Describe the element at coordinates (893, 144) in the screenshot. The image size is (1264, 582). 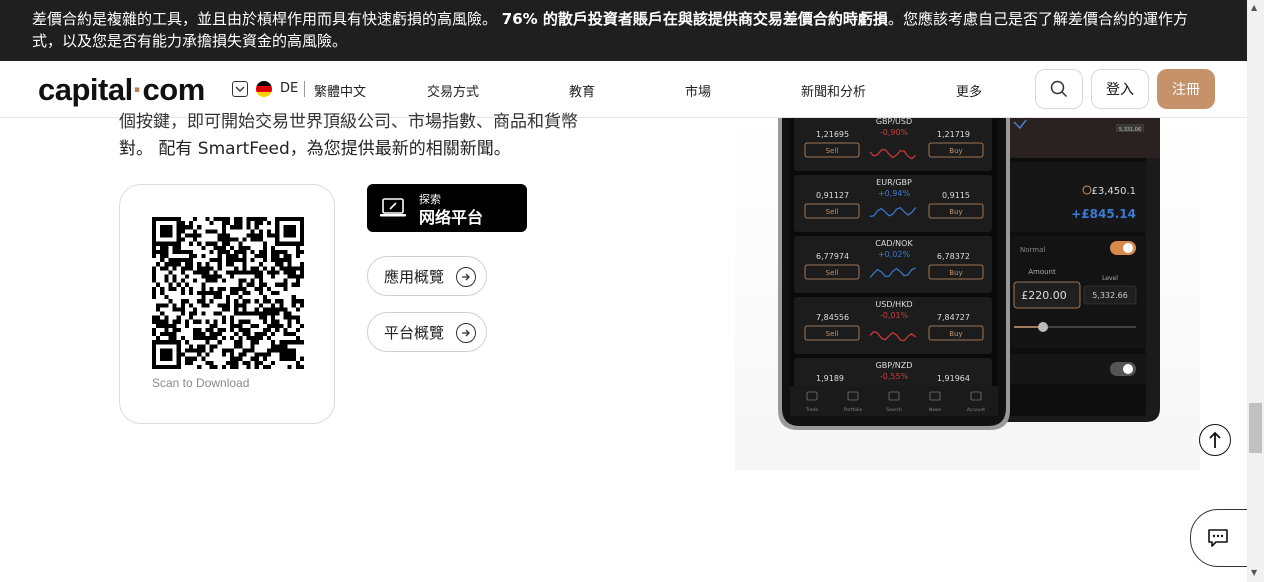
I see `instrument-row: GBP/USD -0,90% 1,21695 1,21719 Sell Buy` at that location.